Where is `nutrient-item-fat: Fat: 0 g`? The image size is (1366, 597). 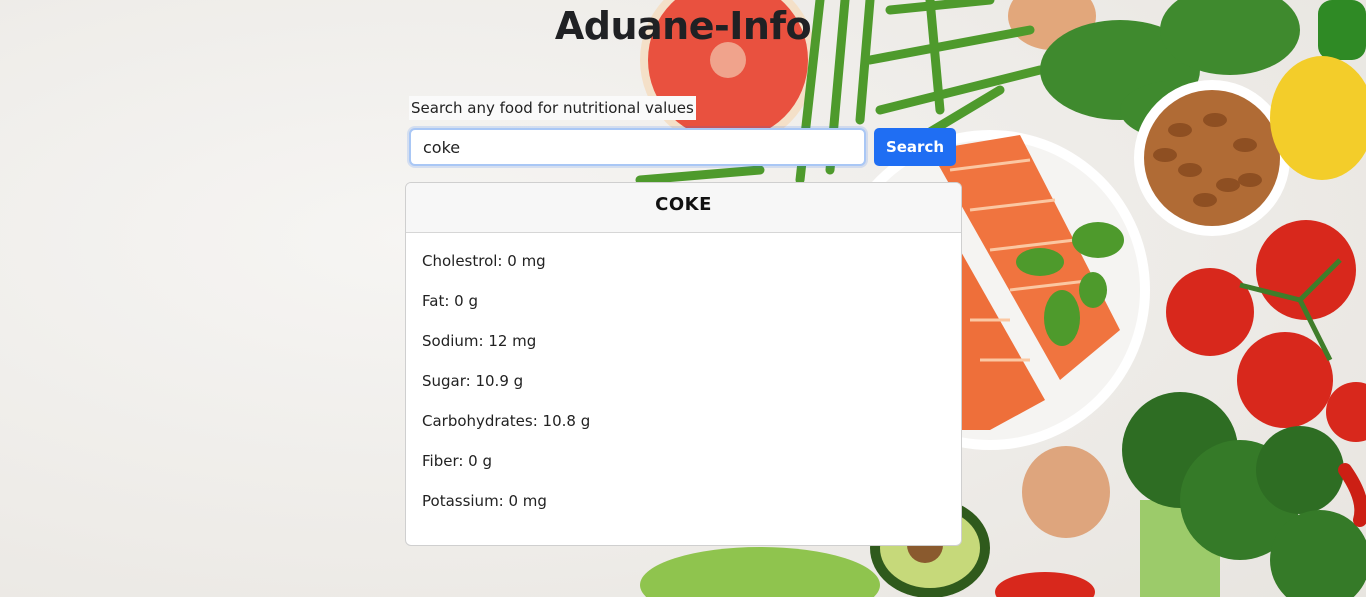 nutrient-item-fat: Fat: 0 g is located at coordinates (450, 301).